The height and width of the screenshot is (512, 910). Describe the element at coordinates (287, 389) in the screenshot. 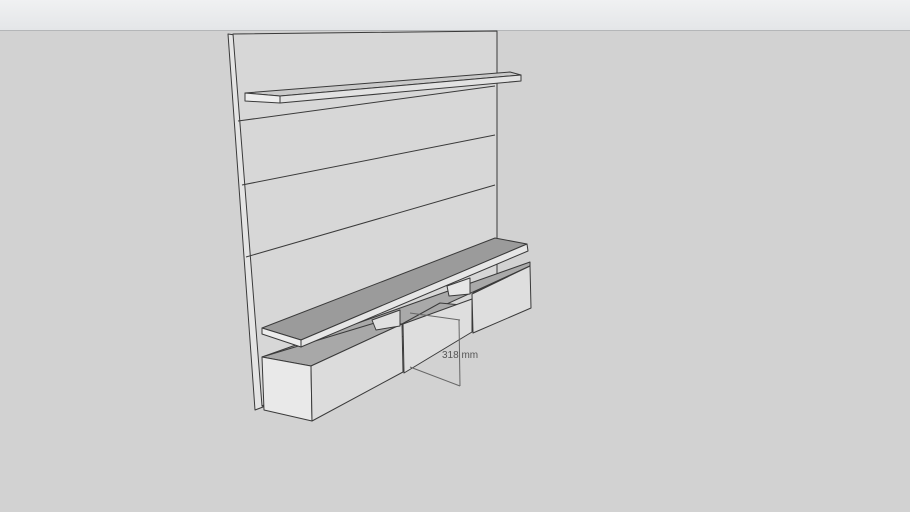

I see `drawer-left-front` at that location.